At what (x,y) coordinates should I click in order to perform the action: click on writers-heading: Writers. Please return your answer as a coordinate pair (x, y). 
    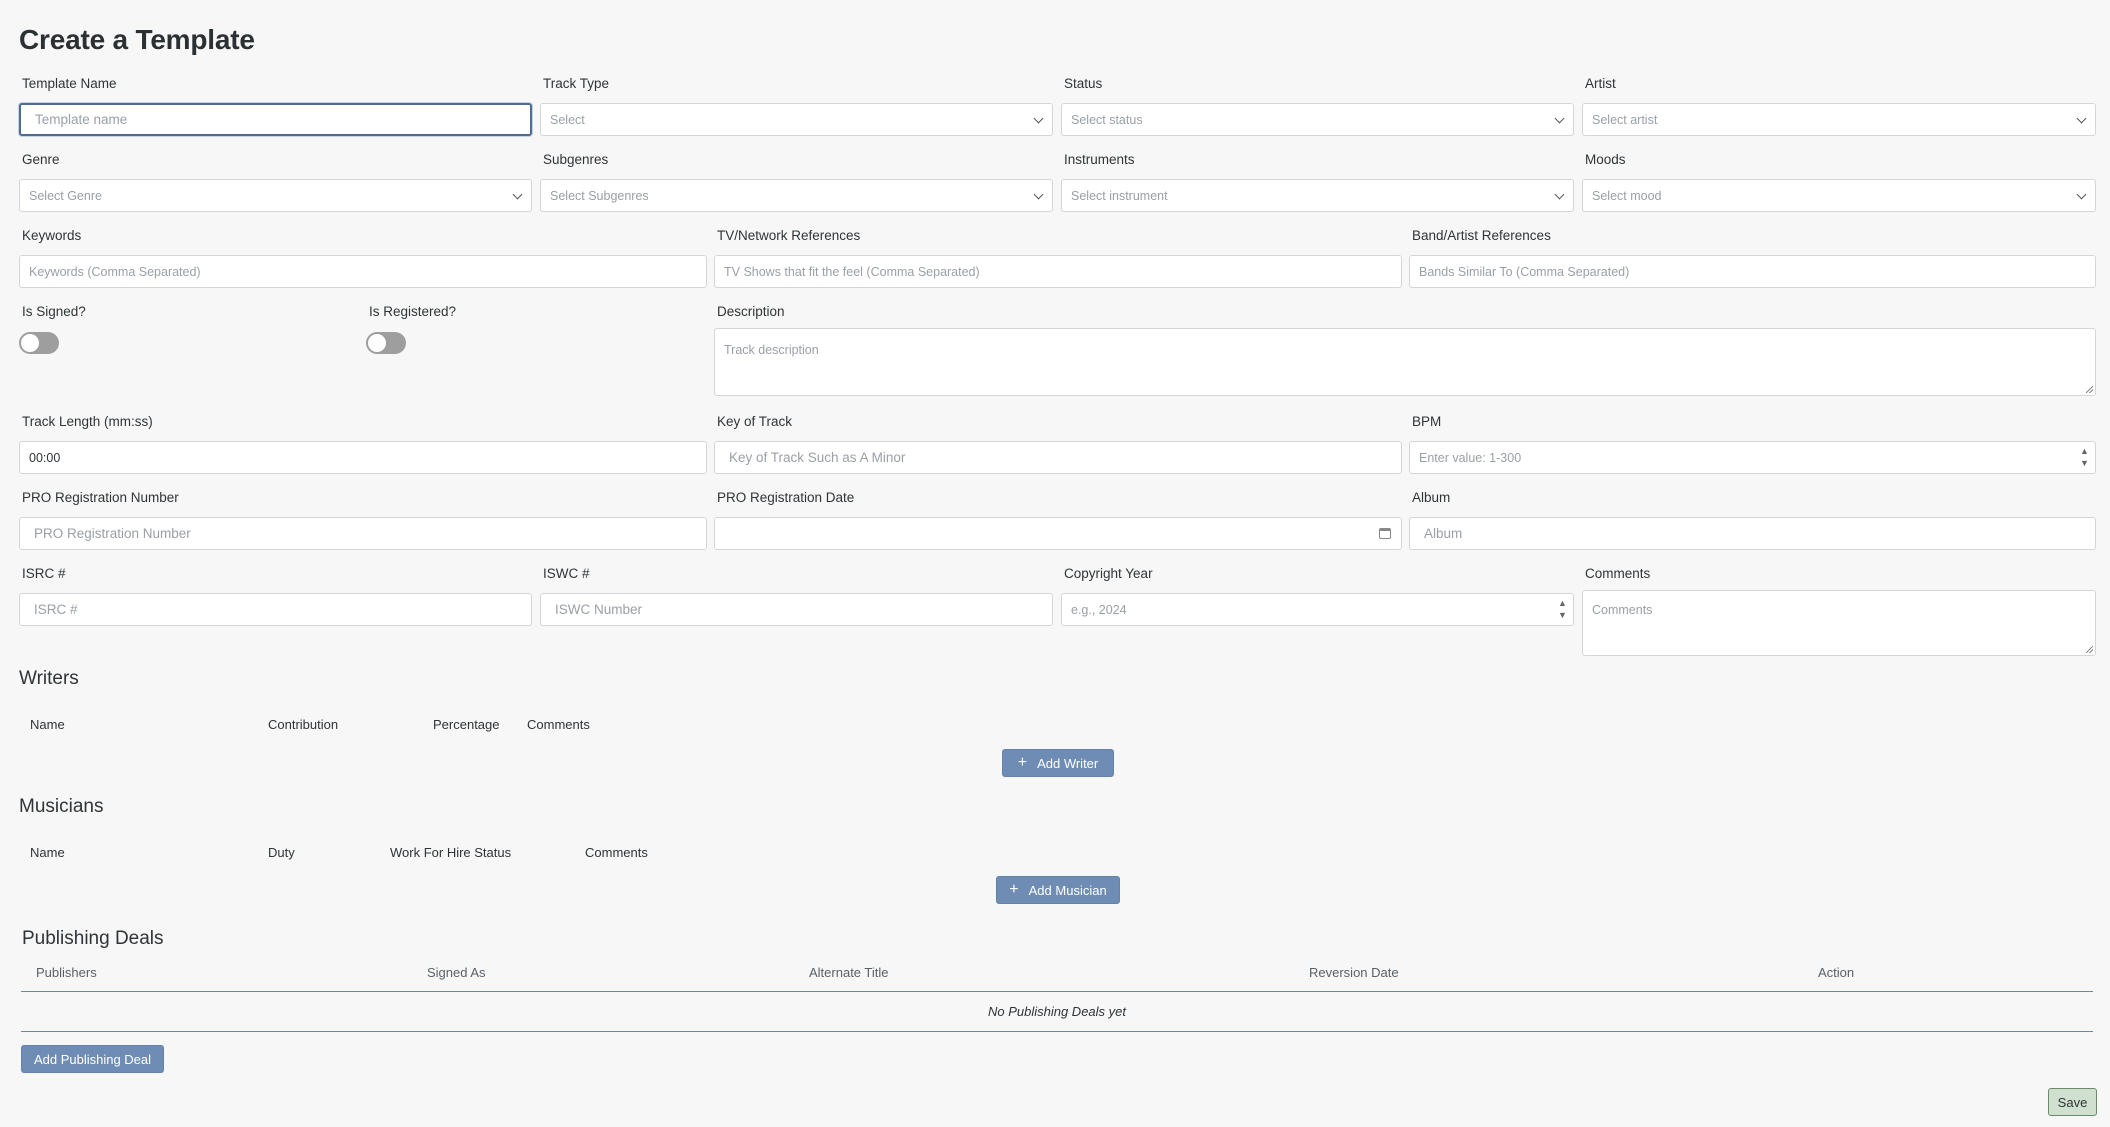
    Looking at the image, I should click on (49, 678).